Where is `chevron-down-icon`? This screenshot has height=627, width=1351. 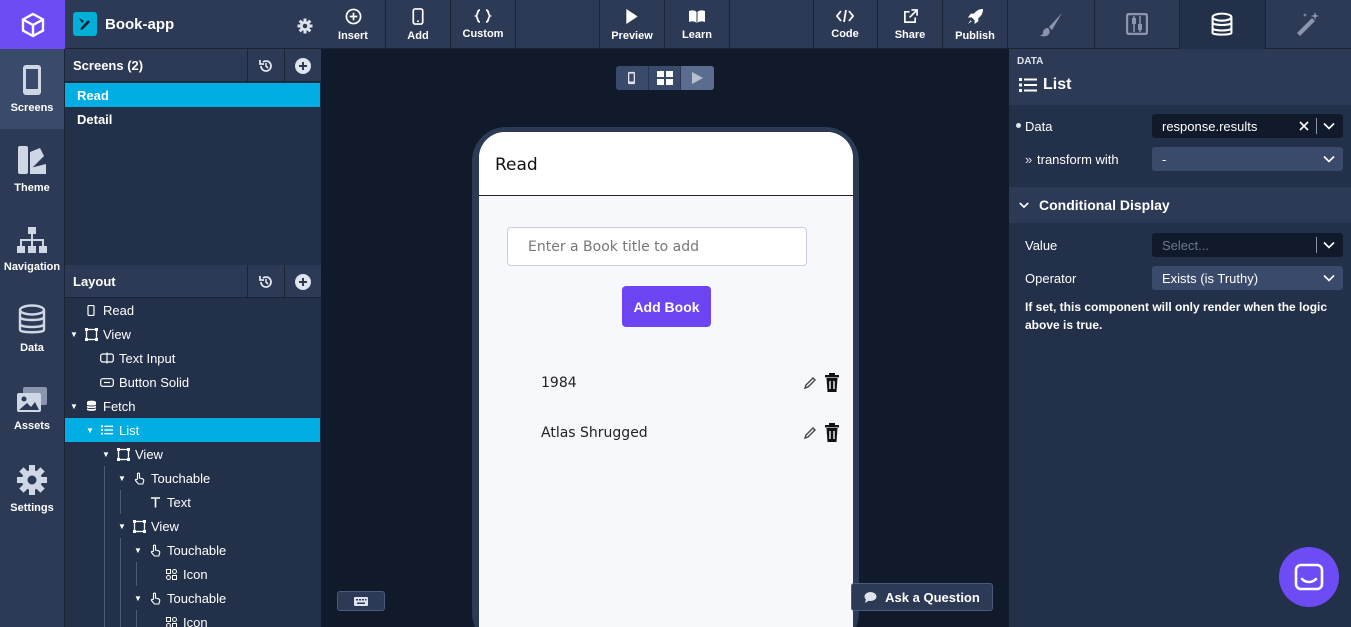 chevron-down-icon is located at coordinates (1329, 245).